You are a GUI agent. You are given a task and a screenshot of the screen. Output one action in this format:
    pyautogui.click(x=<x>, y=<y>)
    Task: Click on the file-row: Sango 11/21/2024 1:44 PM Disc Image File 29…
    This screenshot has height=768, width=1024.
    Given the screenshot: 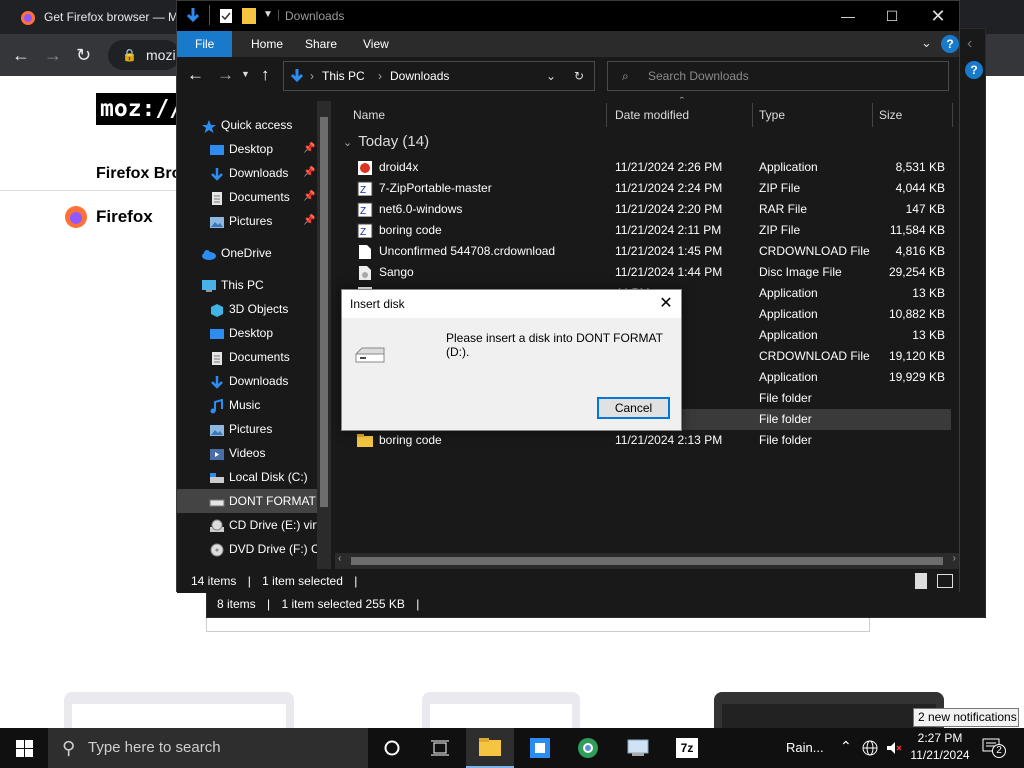 What is the action you would take?
    pyautogui.click(x=648, y=272)
    